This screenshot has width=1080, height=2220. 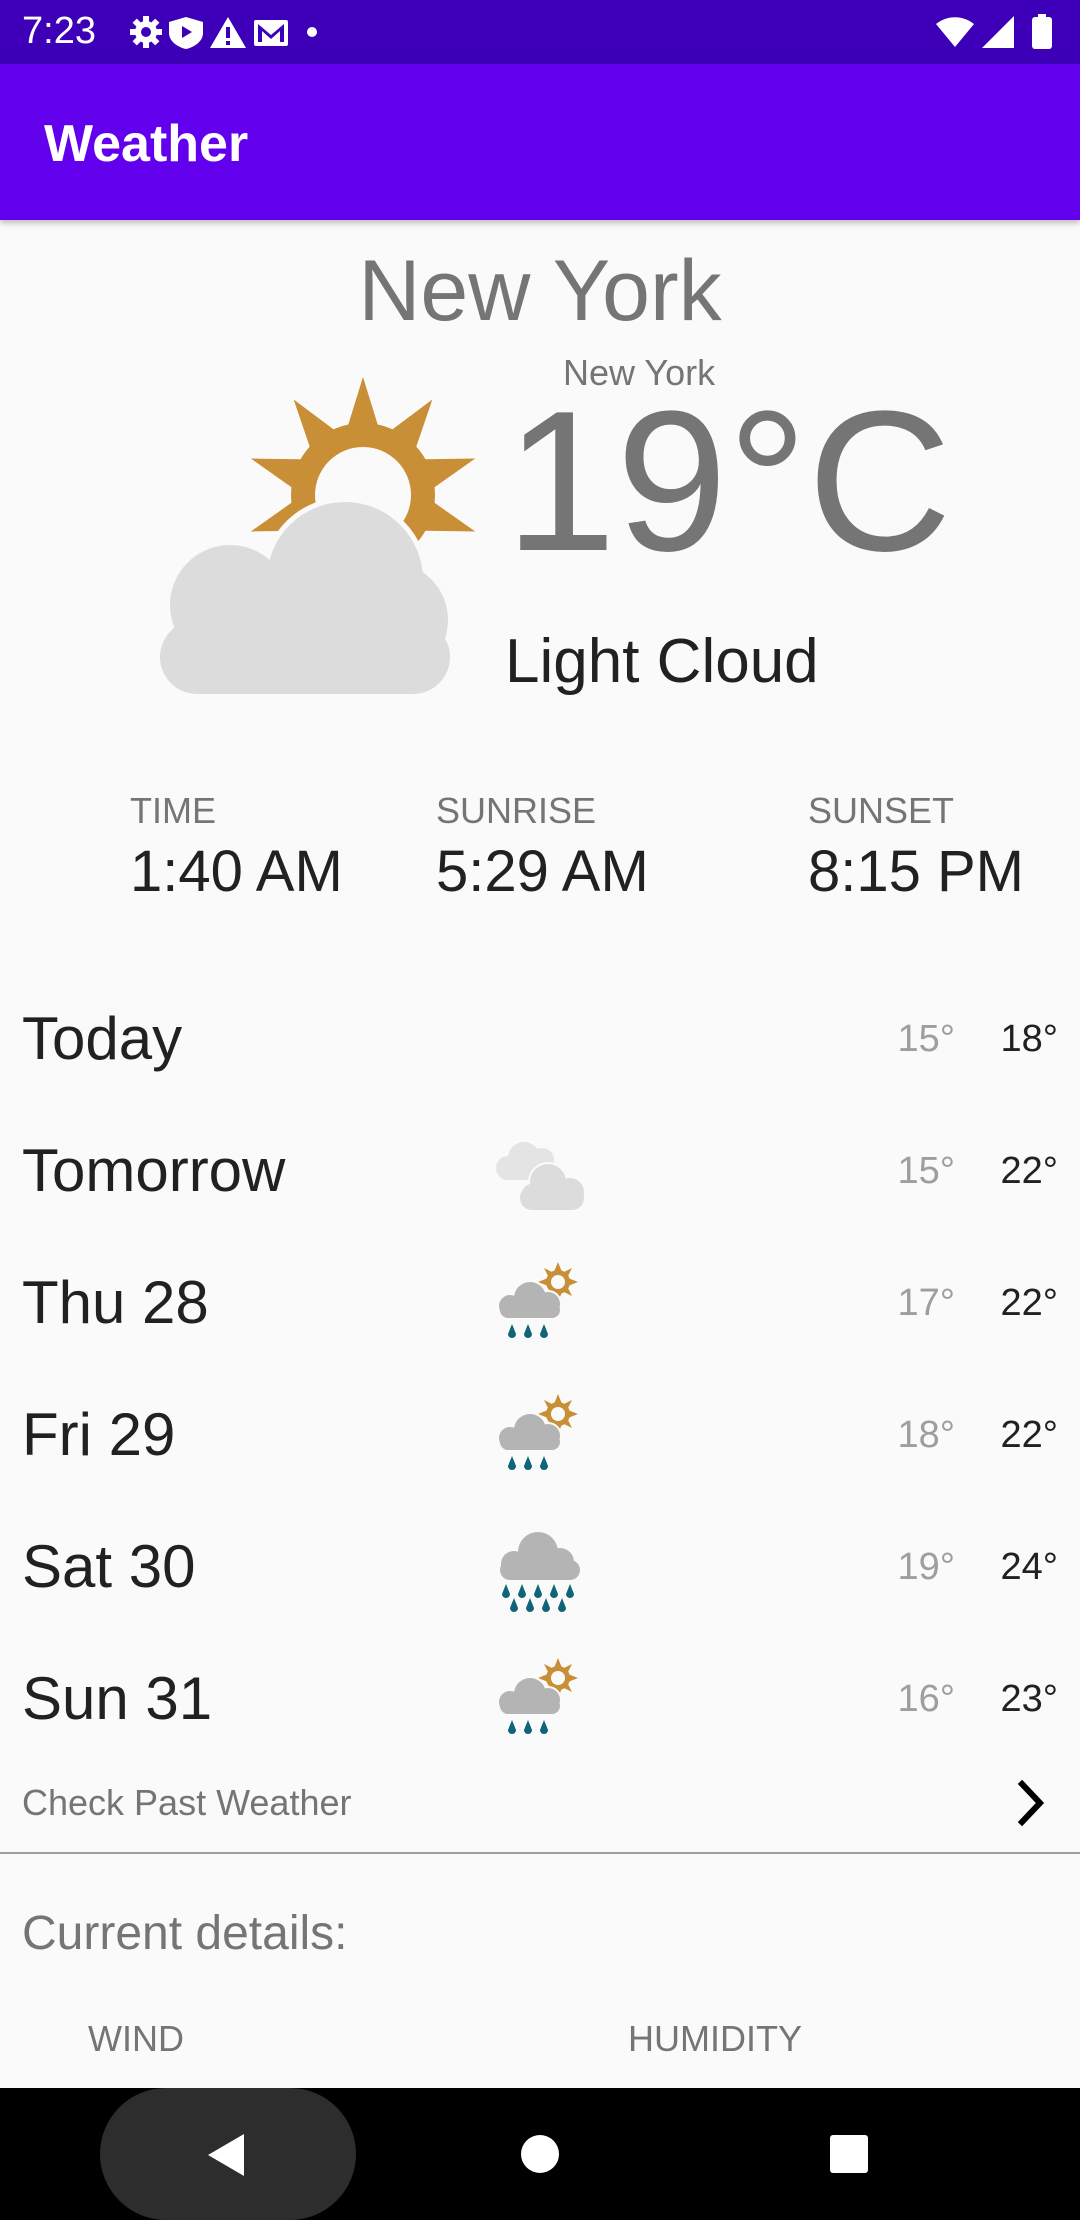 I want to click on past-weather-label: Check Past Weather, so click(x=187, y=1802).